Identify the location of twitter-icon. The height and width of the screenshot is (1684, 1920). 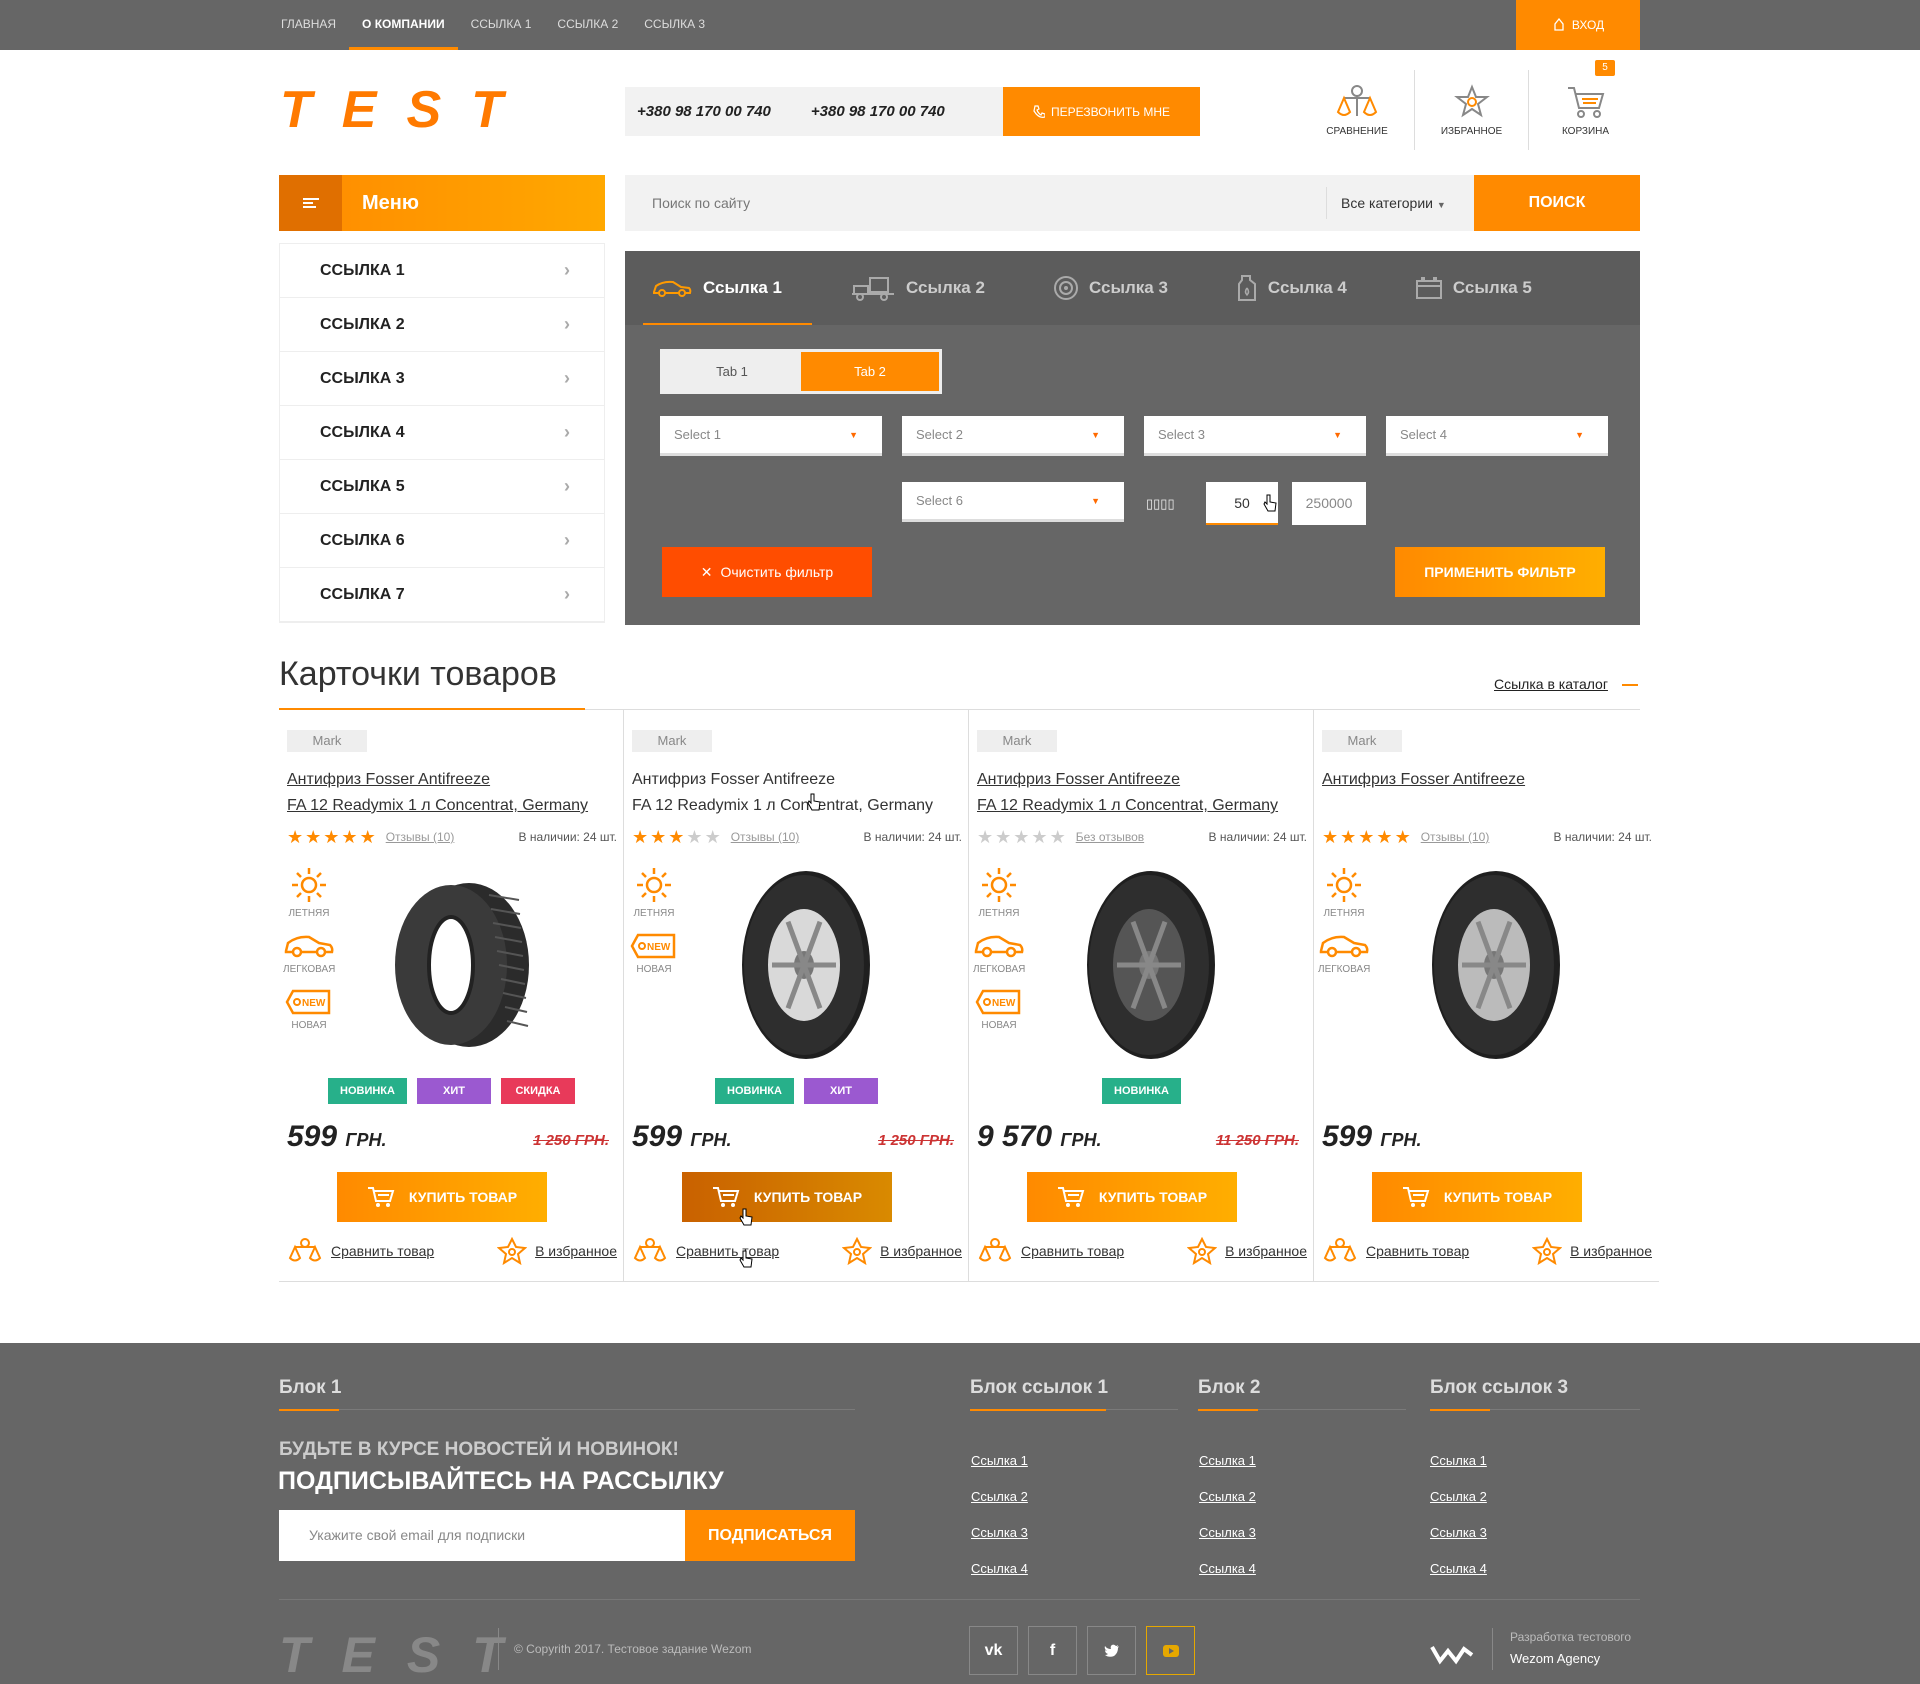
(1111, 1650).